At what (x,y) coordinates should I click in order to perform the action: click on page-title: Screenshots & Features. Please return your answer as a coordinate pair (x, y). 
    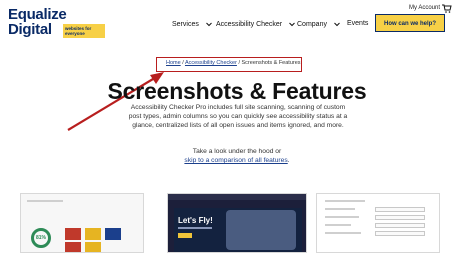
    Looking at the image, I should click on (237, 91).